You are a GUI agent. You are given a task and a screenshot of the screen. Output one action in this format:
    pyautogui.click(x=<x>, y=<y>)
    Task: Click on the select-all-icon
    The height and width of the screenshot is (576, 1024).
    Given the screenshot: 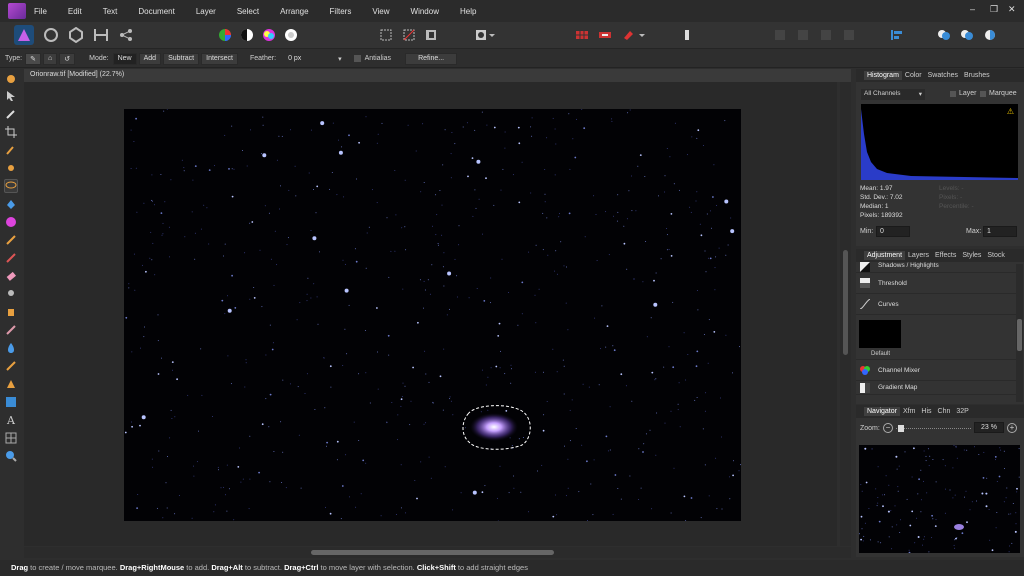 What is the action you would take?
    pyautogui.click(x=386, y=35)
    